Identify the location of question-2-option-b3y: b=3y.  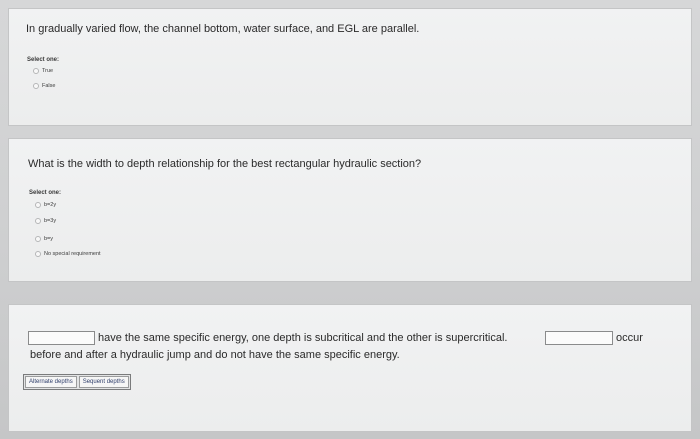
(45, 221).